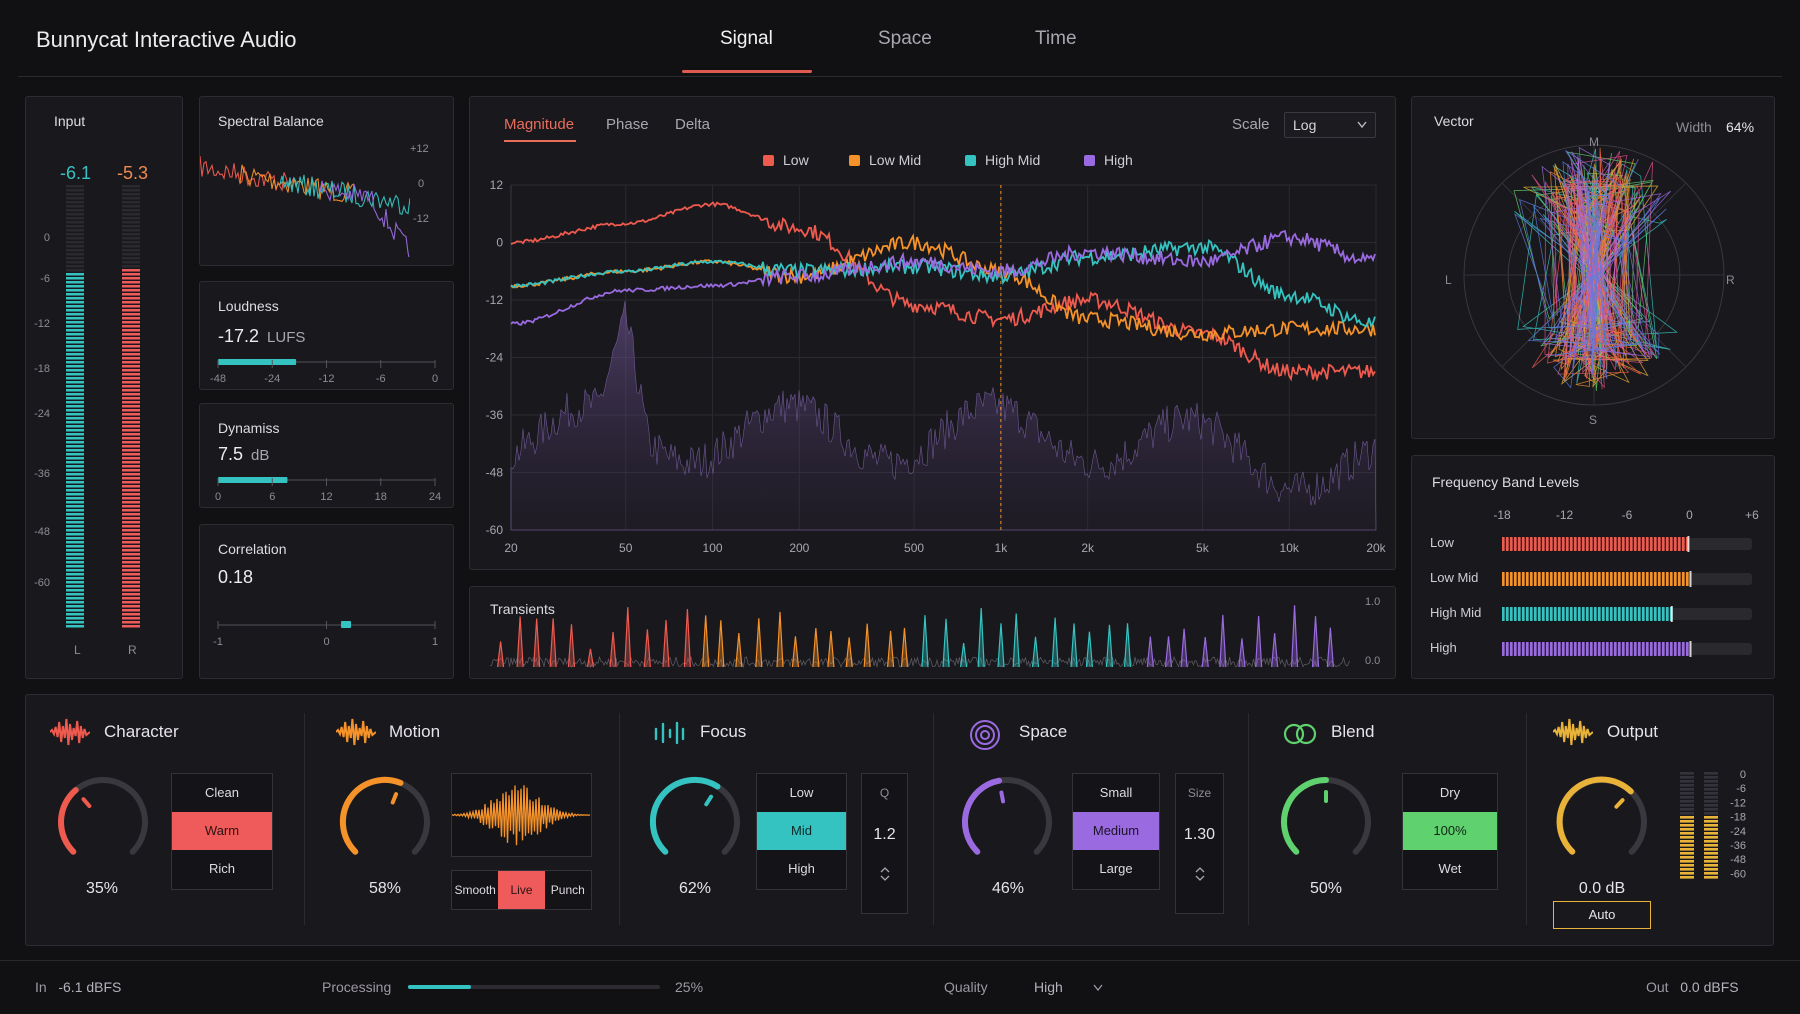  I want to click on output-knob, so click(1602, 827).